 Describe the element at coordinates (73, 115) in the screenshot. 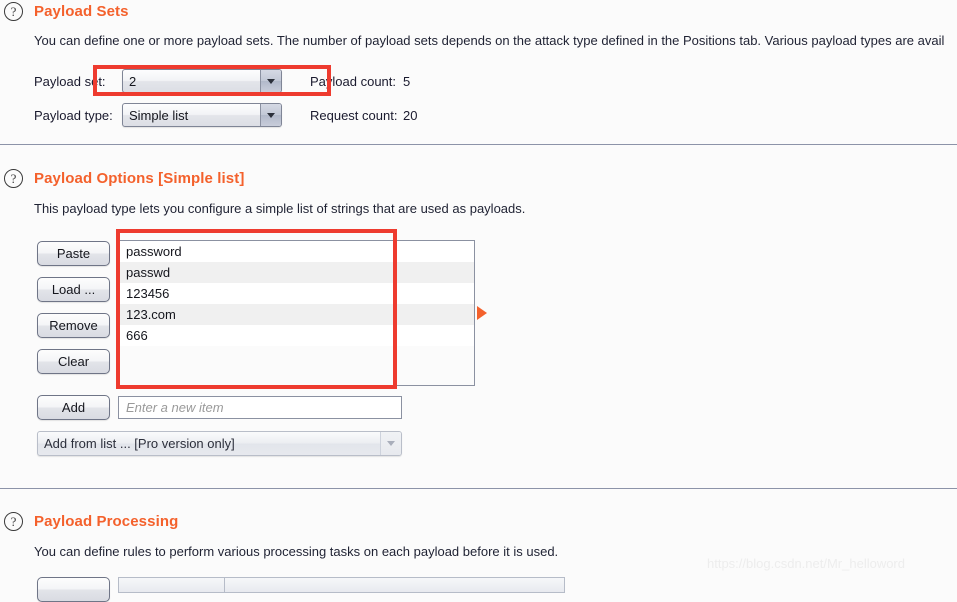

I see `payload-type-label: Payload type:` at that location.